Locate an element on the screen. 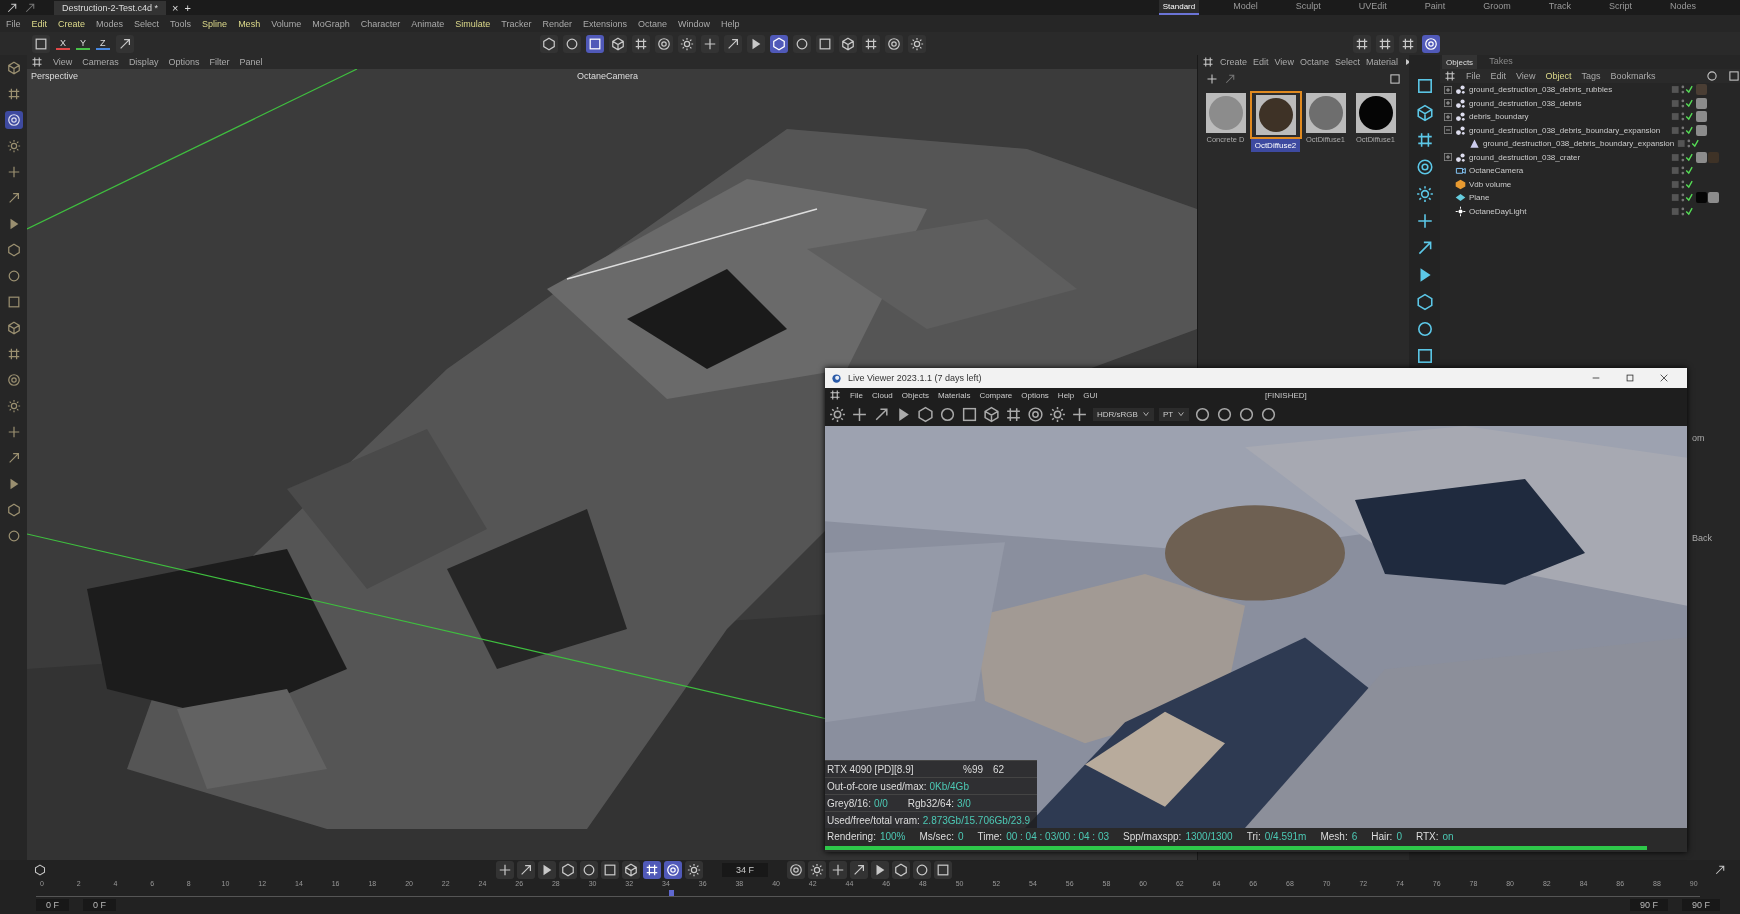  layout-tab: Paint is located at coordinates (1435, 7).